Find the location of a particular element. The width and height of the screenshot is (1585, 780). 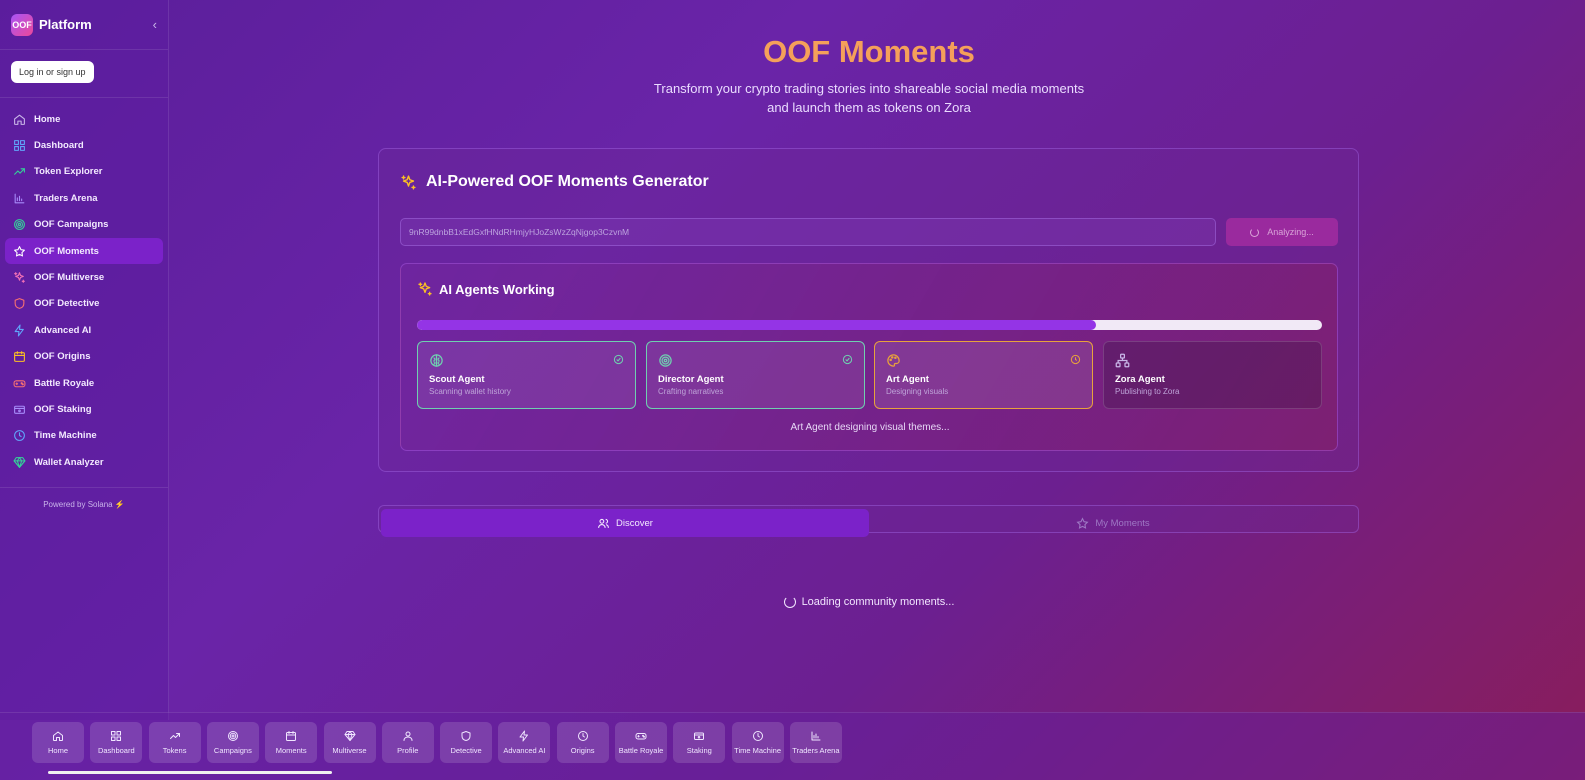

sidebar-item-home: Home is located at coordinates (84, 119).